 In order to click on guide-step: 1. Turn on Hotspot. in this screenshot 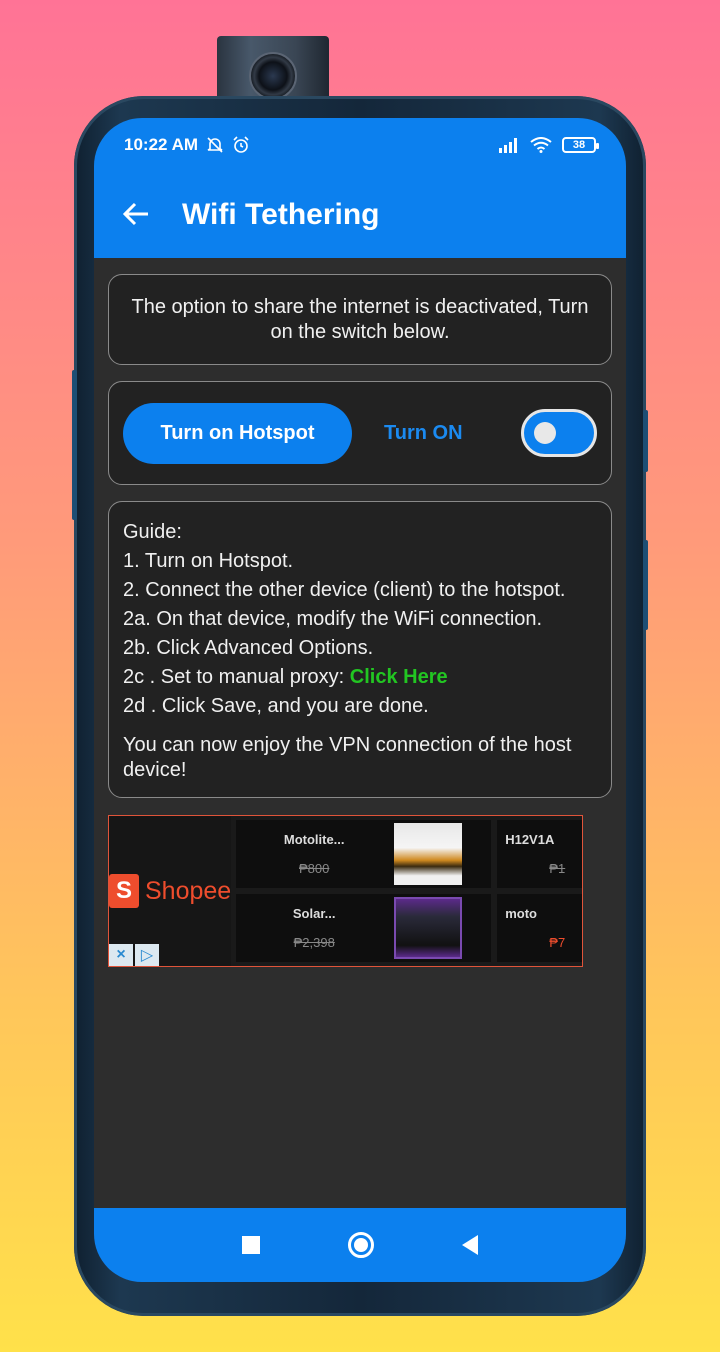, I will do `click(208, 561)`.